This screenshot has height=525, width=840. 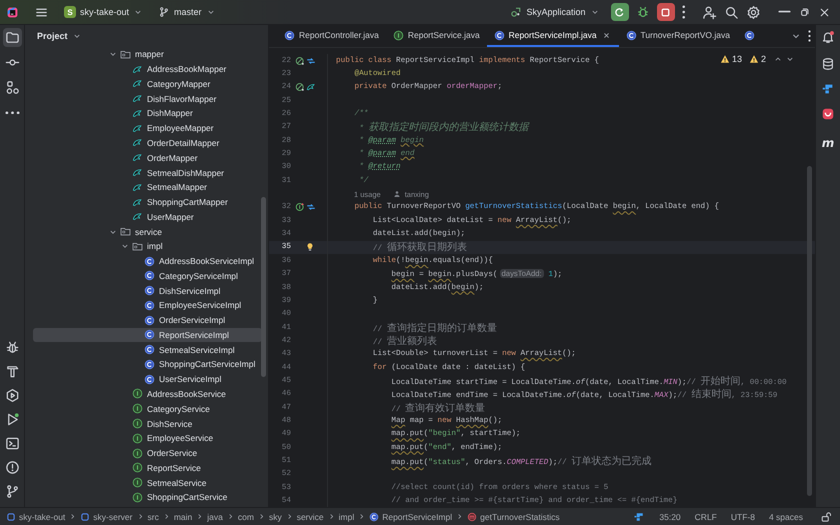 I want to click on run-config-selector: SkyApplication, so click(x=555, y=12).